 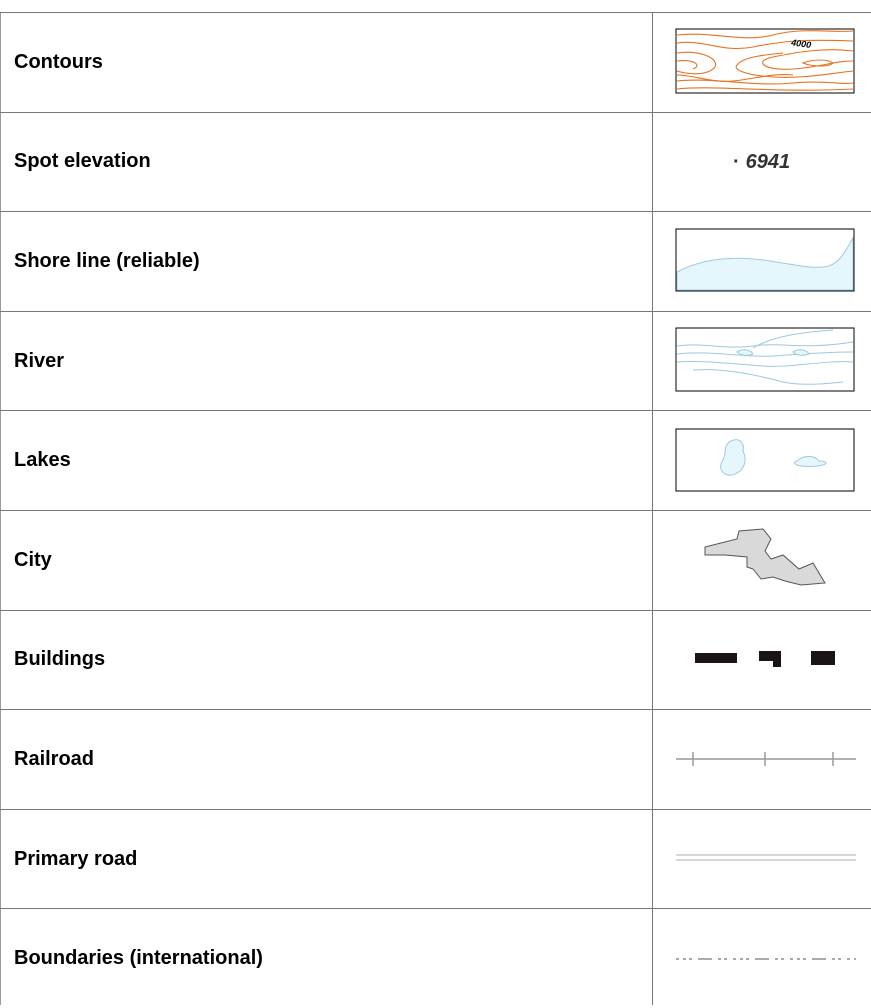 What do you see at coordinates (435, 759) in the screenshot?
I see `legend-row-railroad: Railroad` at bounding box center [435, 759].